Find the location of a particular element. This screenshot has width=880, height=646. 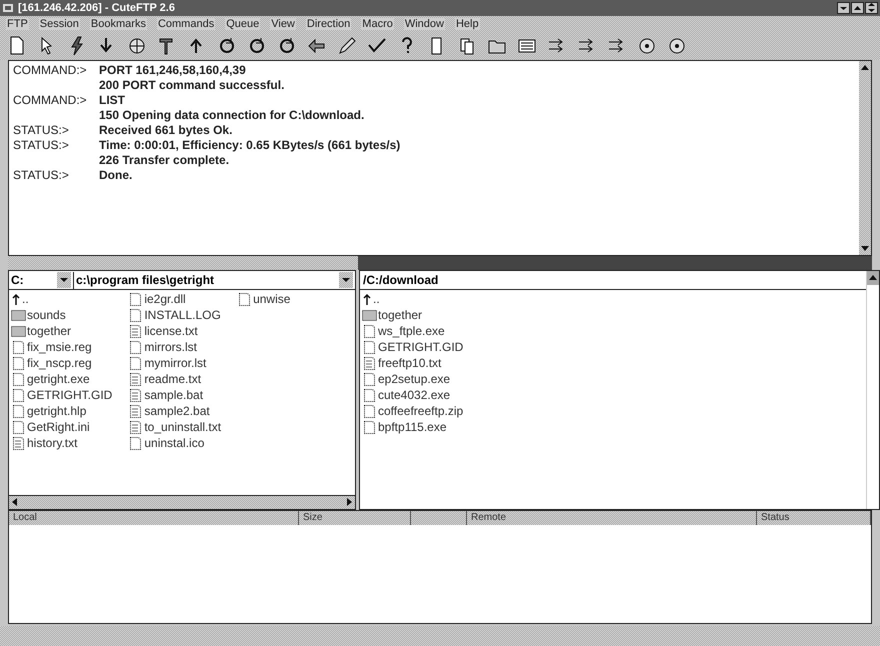

menu-item: Direction is located at coordinates (329, 24).